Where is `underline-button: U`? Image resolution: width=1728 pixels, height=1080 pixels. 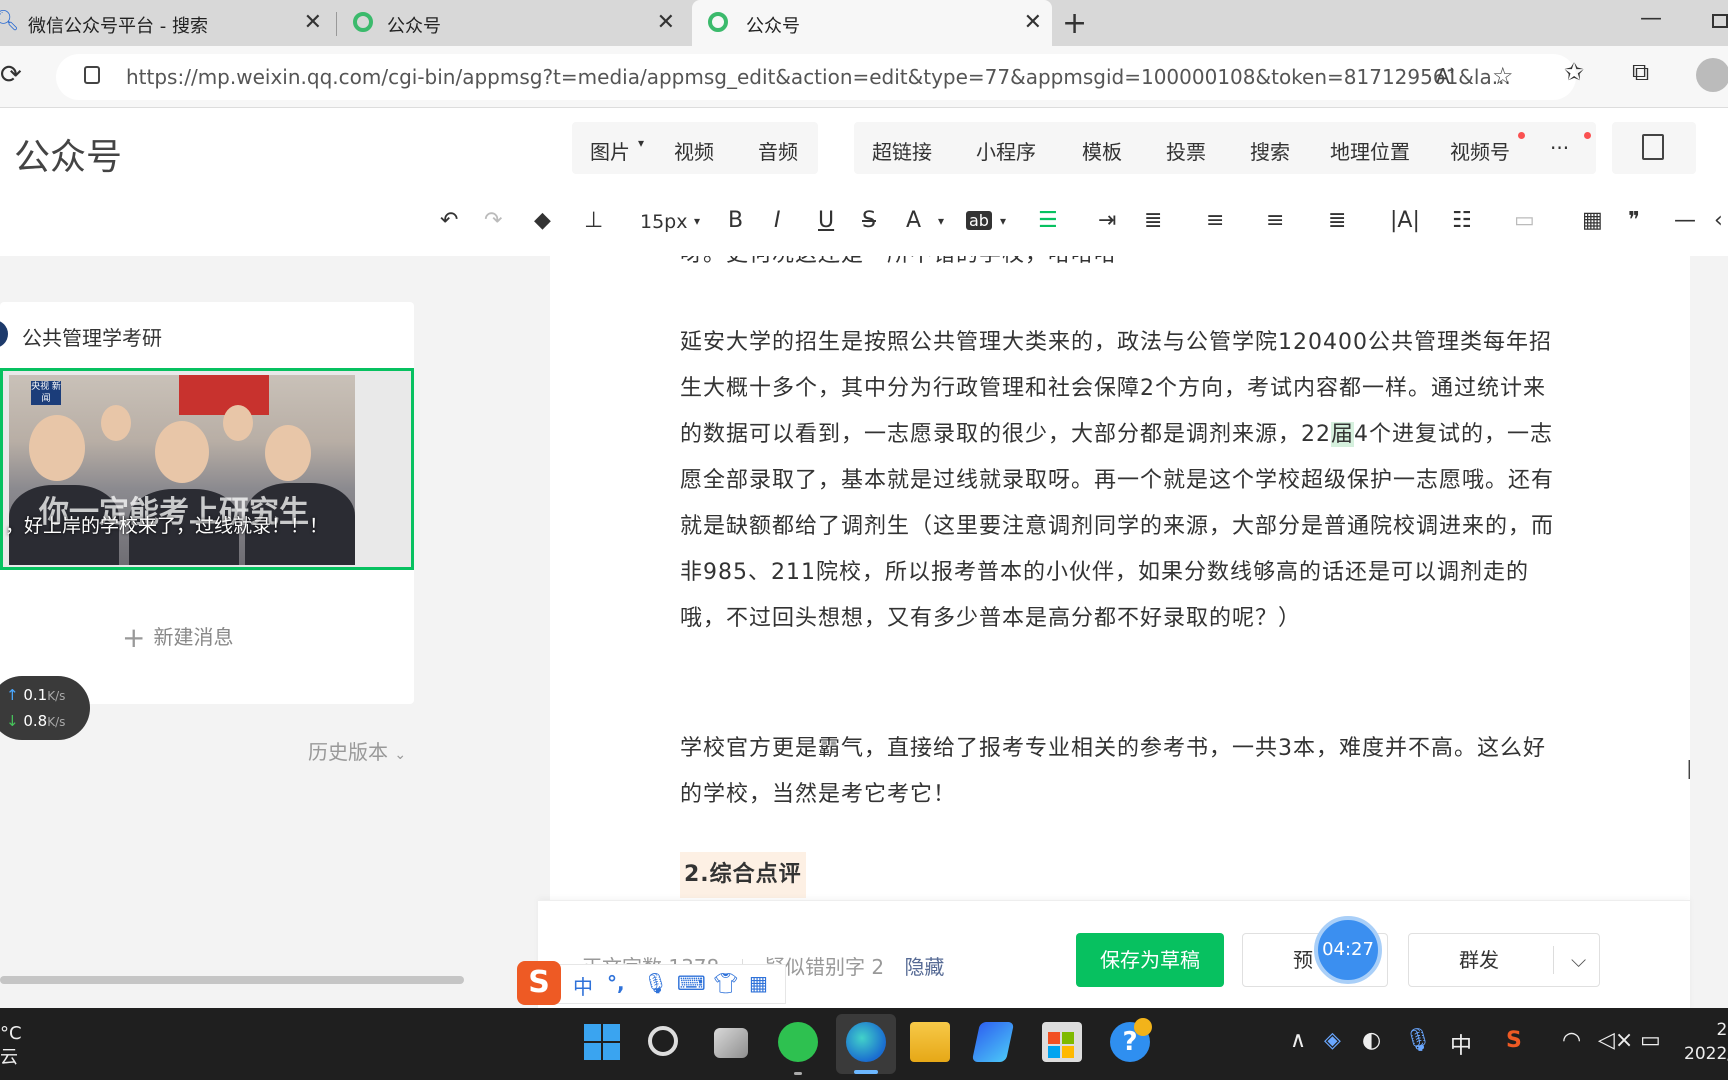
underline-button: U is located at coordinates (826, 220).